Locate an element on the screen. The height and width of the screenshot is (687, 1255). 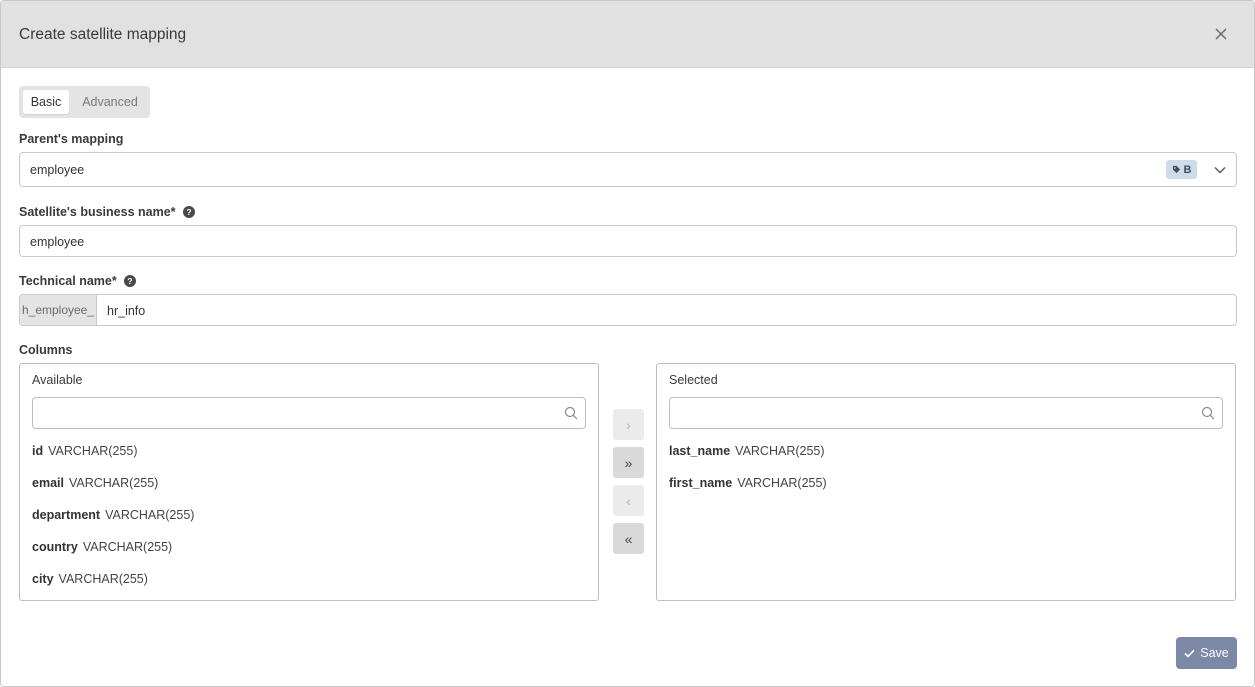
business-name-label-text: Satellite's business name* is located at coordinates (97, 212).